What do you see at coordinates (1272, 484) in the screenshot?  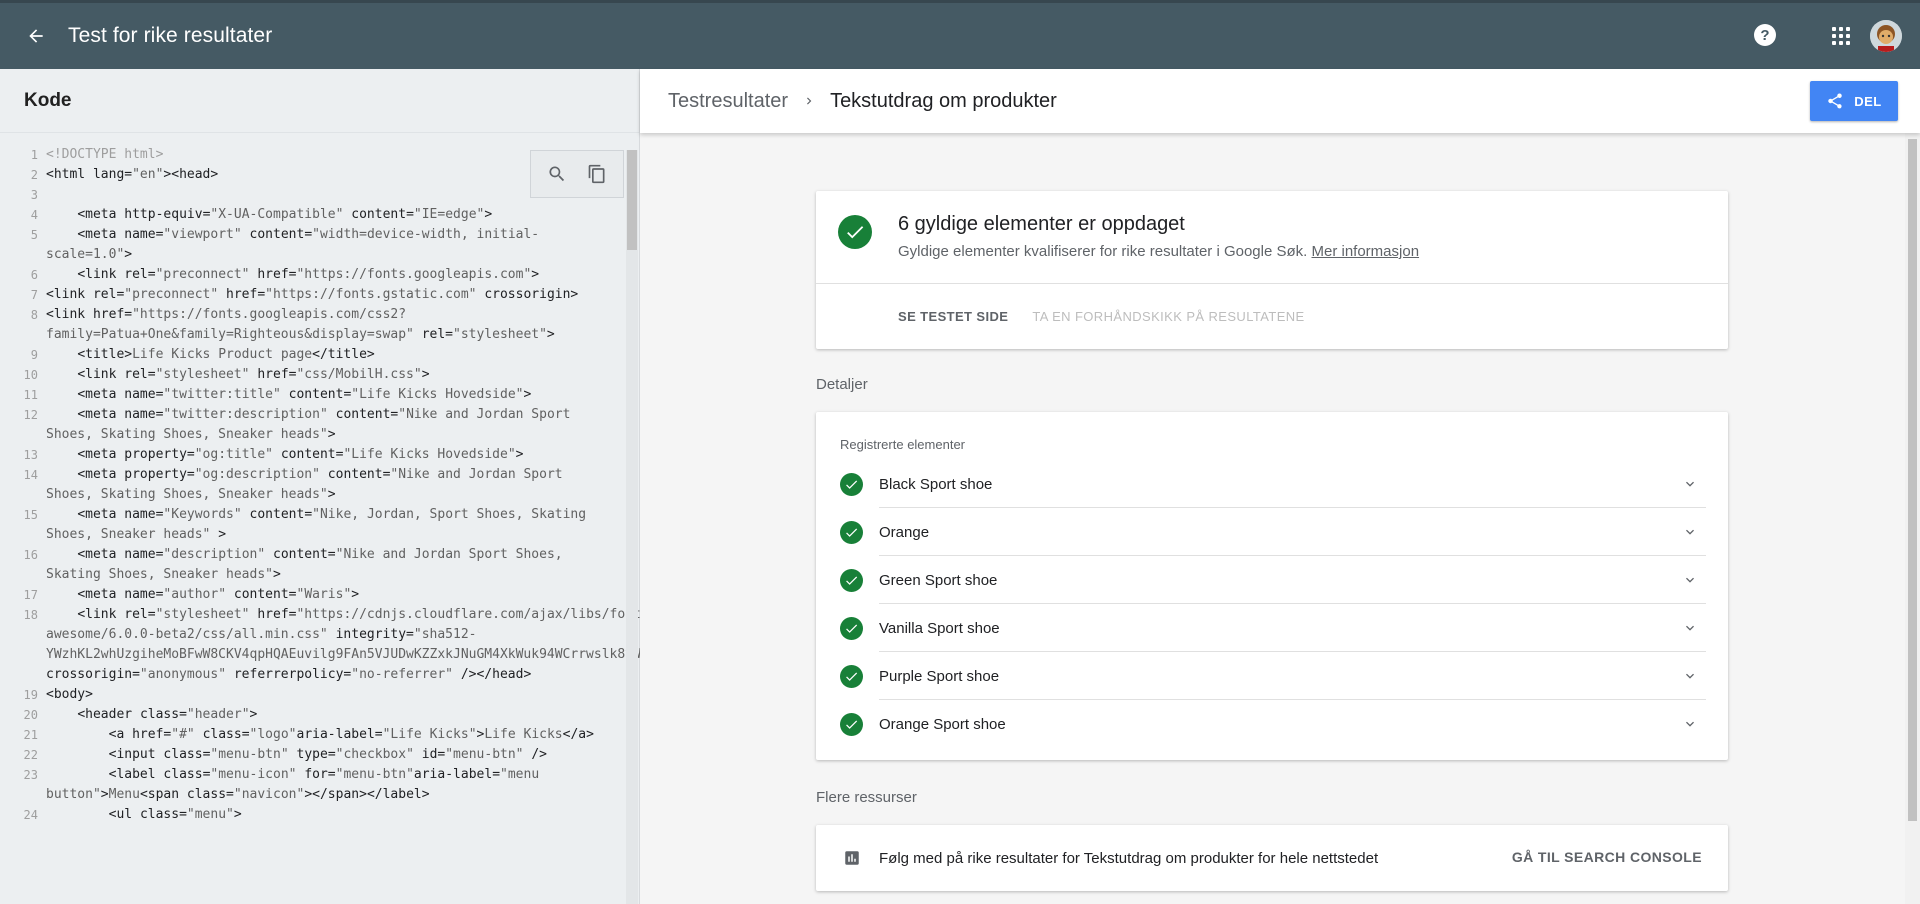 I see `detected-item: Black Sport shoe` at bounding box center [1272, 484].